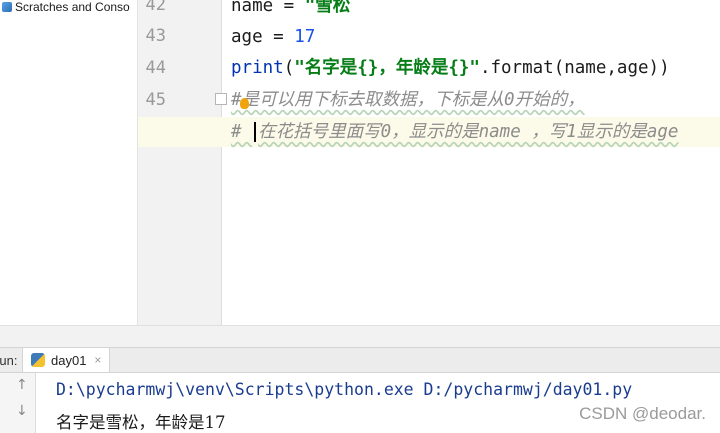 The height and width of the screenshot is (433, 720). What do you see at coordinates (97, 360) in the screenshot?
I see `close-icon: ×` at bounding box center [97, 360].